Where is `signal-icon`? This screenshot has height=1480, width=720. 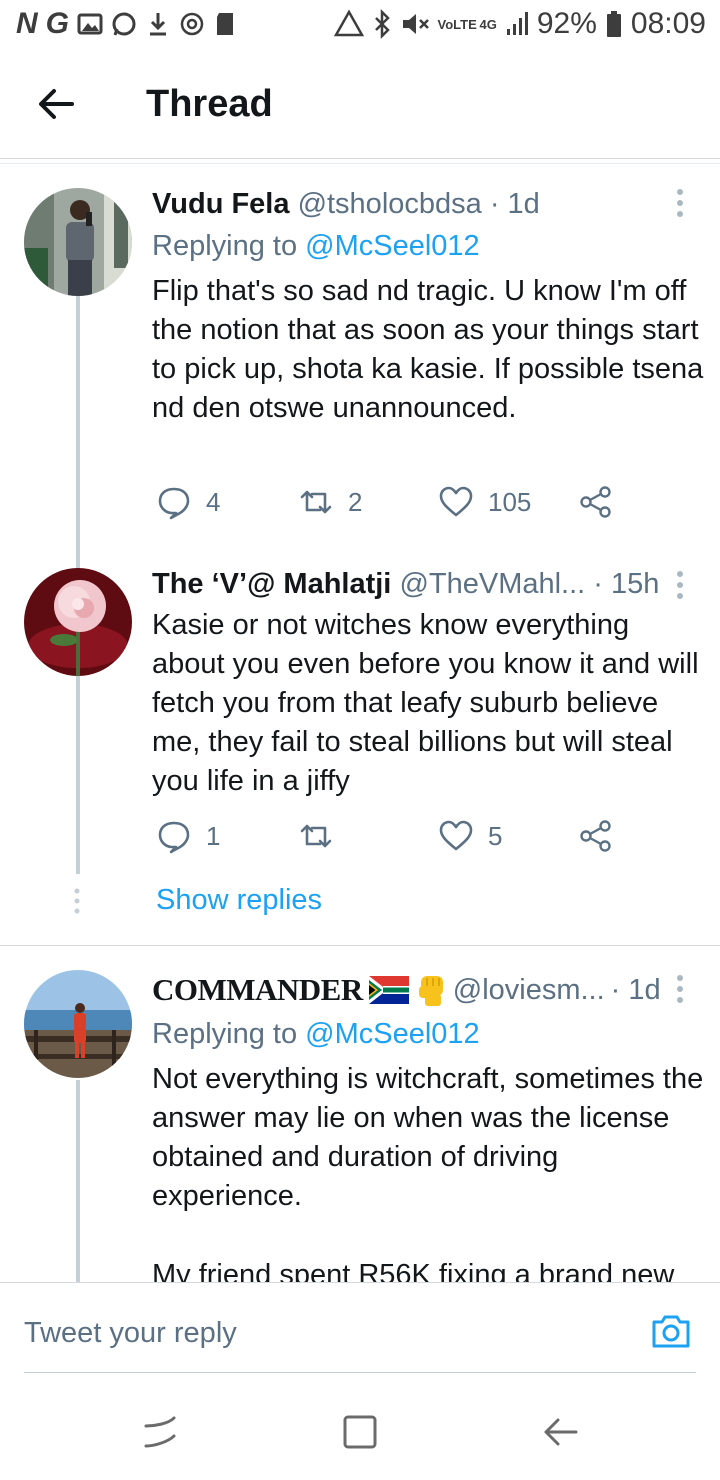
signal-icon is located at coordinates (517, 23).